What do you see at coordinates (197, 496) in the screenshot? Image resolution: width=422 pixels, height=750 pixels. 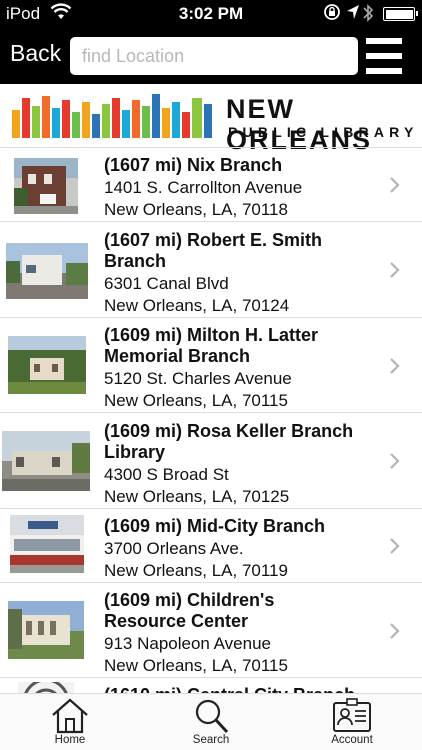 I see `branch-city: New Orleans, LA, 70125` at bounding box center [197, 496].